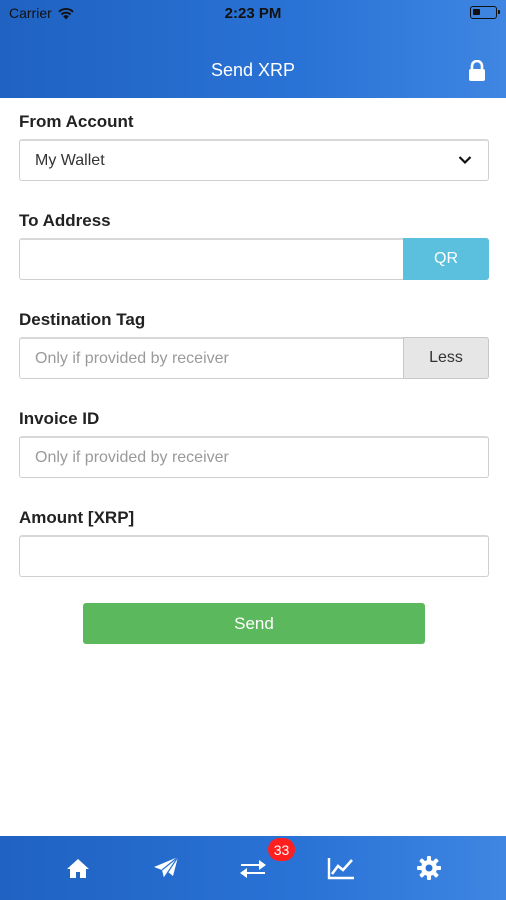 The image size is (506, 900). I want to click on destination-tag-field: Only if provided by receiver Less, so click(254, 358).